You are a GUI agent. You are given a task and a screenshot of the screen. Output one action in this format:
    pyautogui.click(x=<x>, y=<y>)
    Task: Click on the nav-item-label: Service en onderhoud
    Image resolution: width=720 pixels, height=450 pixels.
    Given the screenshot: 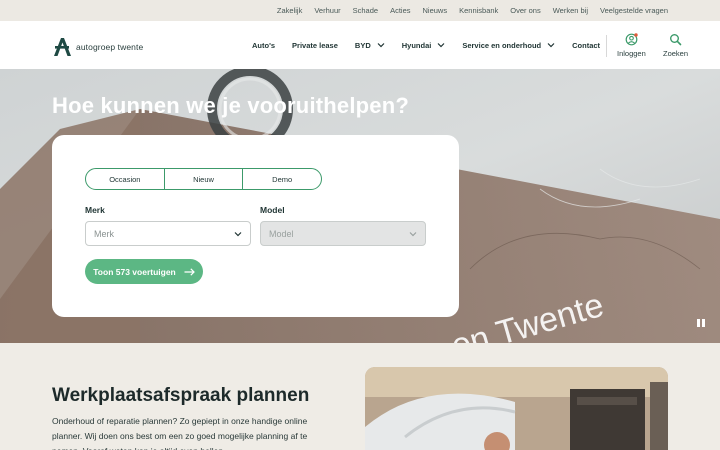 What is the action you would take?
    pyautogui.click(x=502, y=45)
    